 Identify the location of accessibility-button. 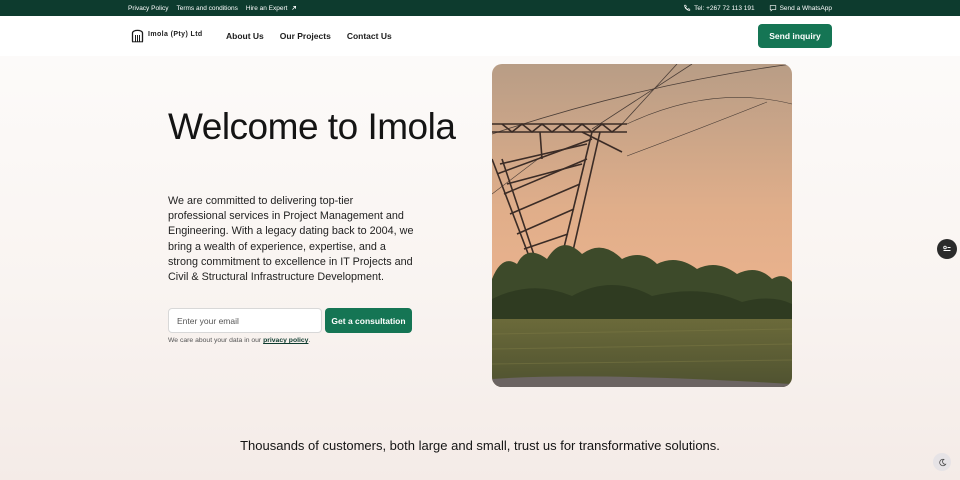
(947, 249).